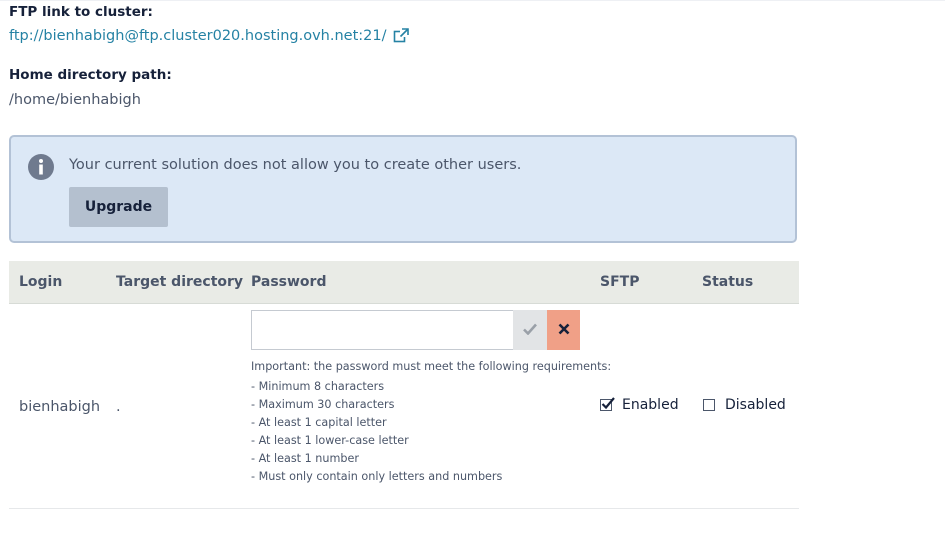  What do you see at coordinates (382, 330) in the screenshot?
I see `password-input` at bounding box center [382, 330].